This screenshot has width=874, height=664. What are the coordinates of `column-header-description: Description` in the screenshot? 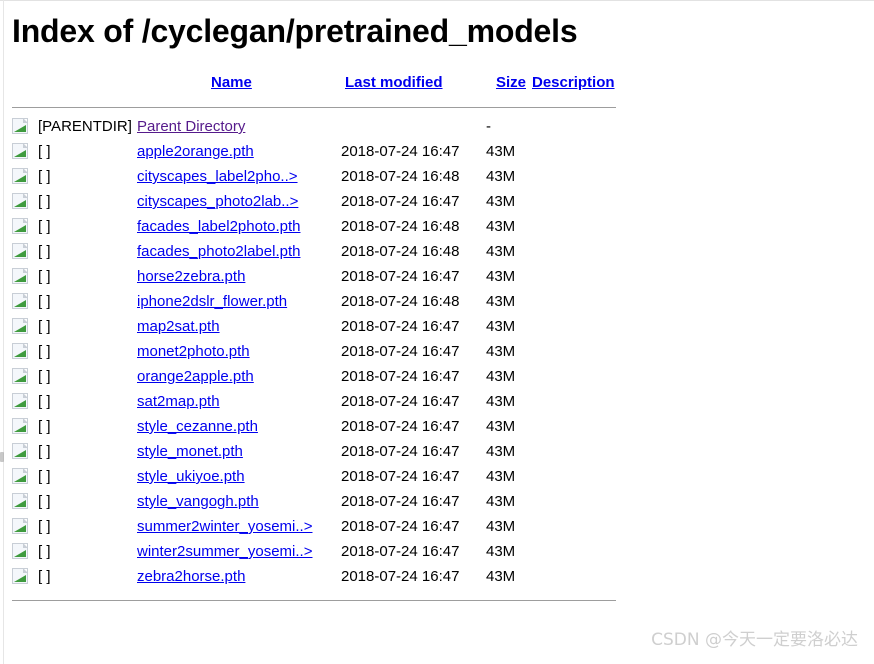 It's located at (571, 88).